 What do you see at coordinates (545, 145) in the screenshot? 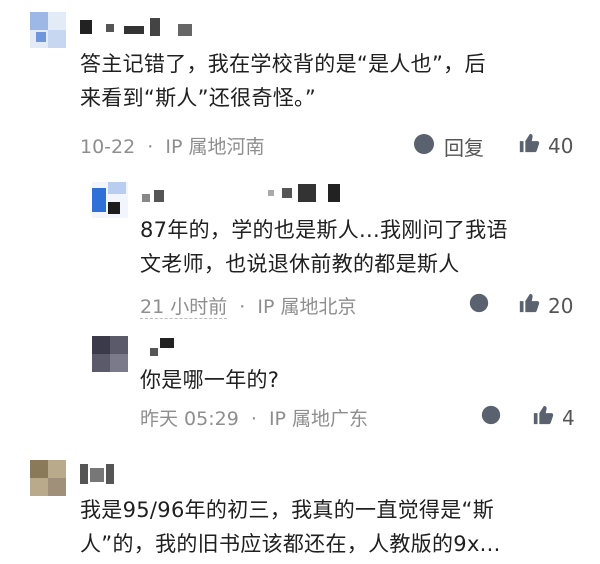
I see `like-button: 40` at bounding box center [545, 145].